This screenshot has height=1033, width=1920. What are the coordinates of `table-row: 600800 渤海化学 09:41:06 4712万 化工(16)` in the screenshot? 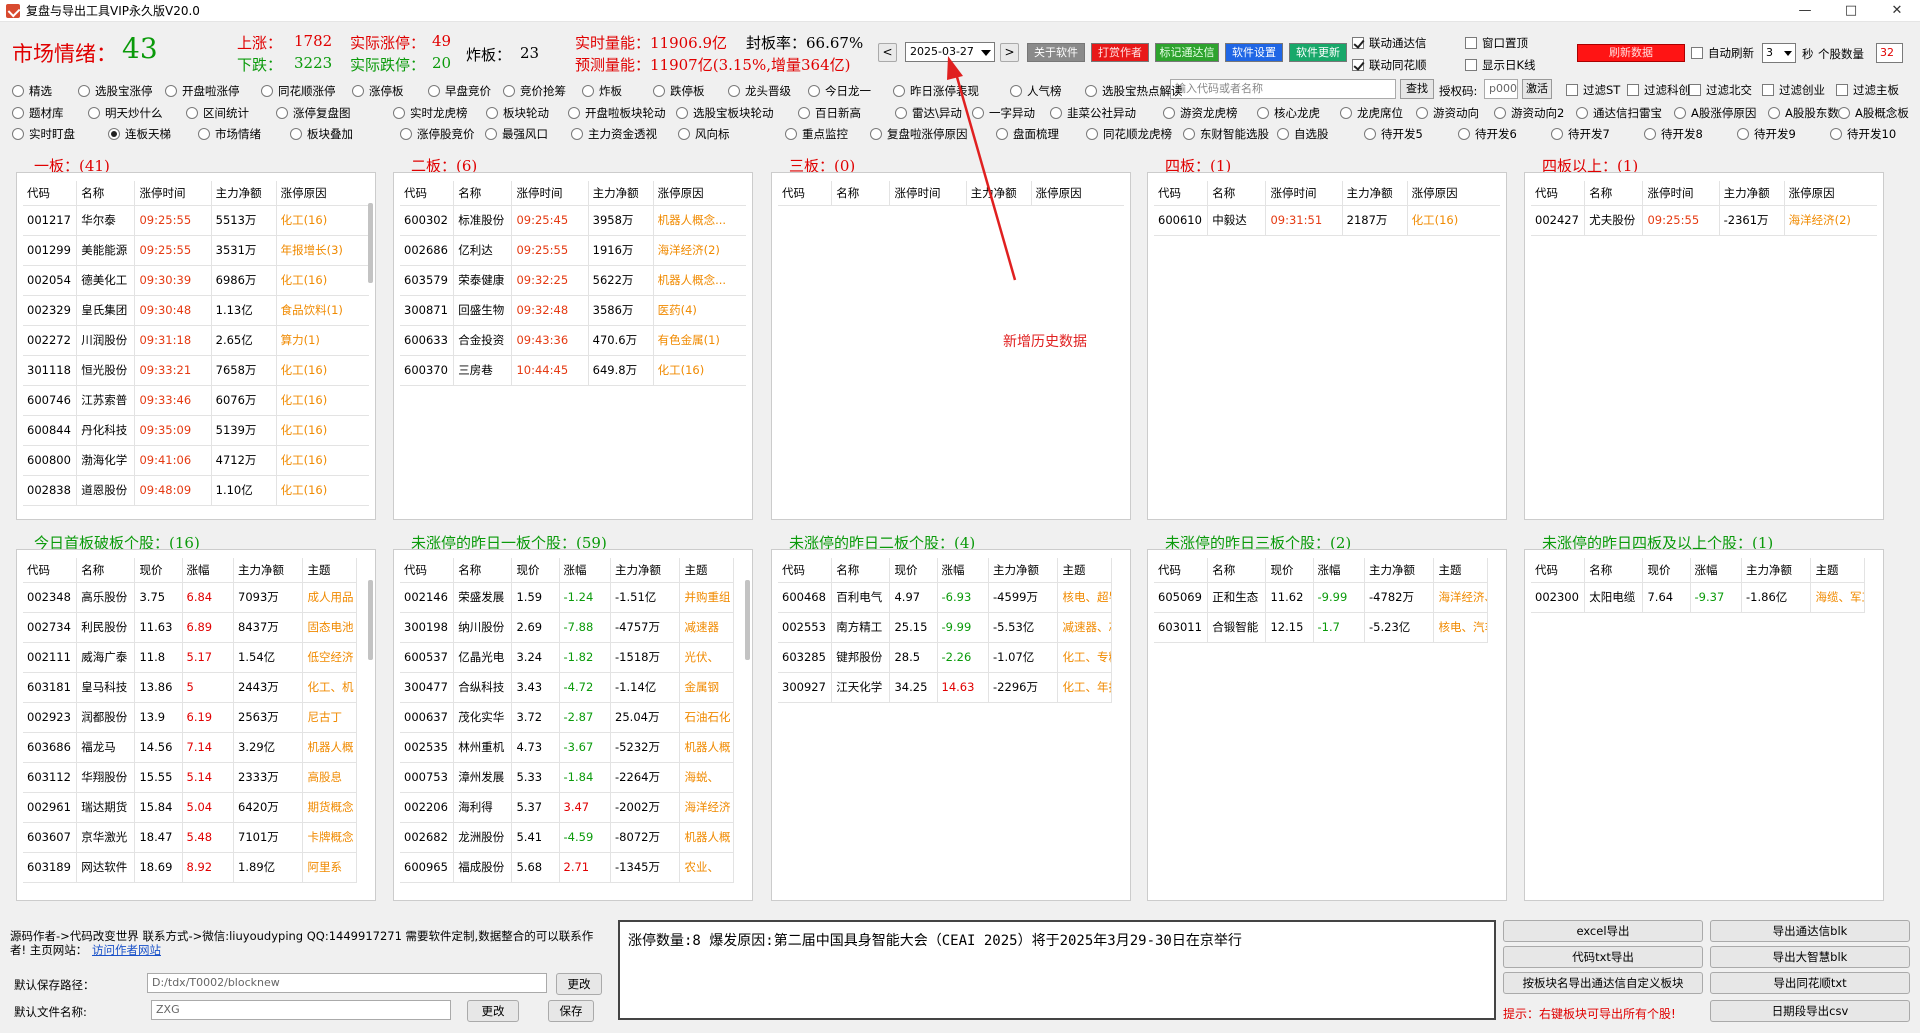 It's located at (196, 460).